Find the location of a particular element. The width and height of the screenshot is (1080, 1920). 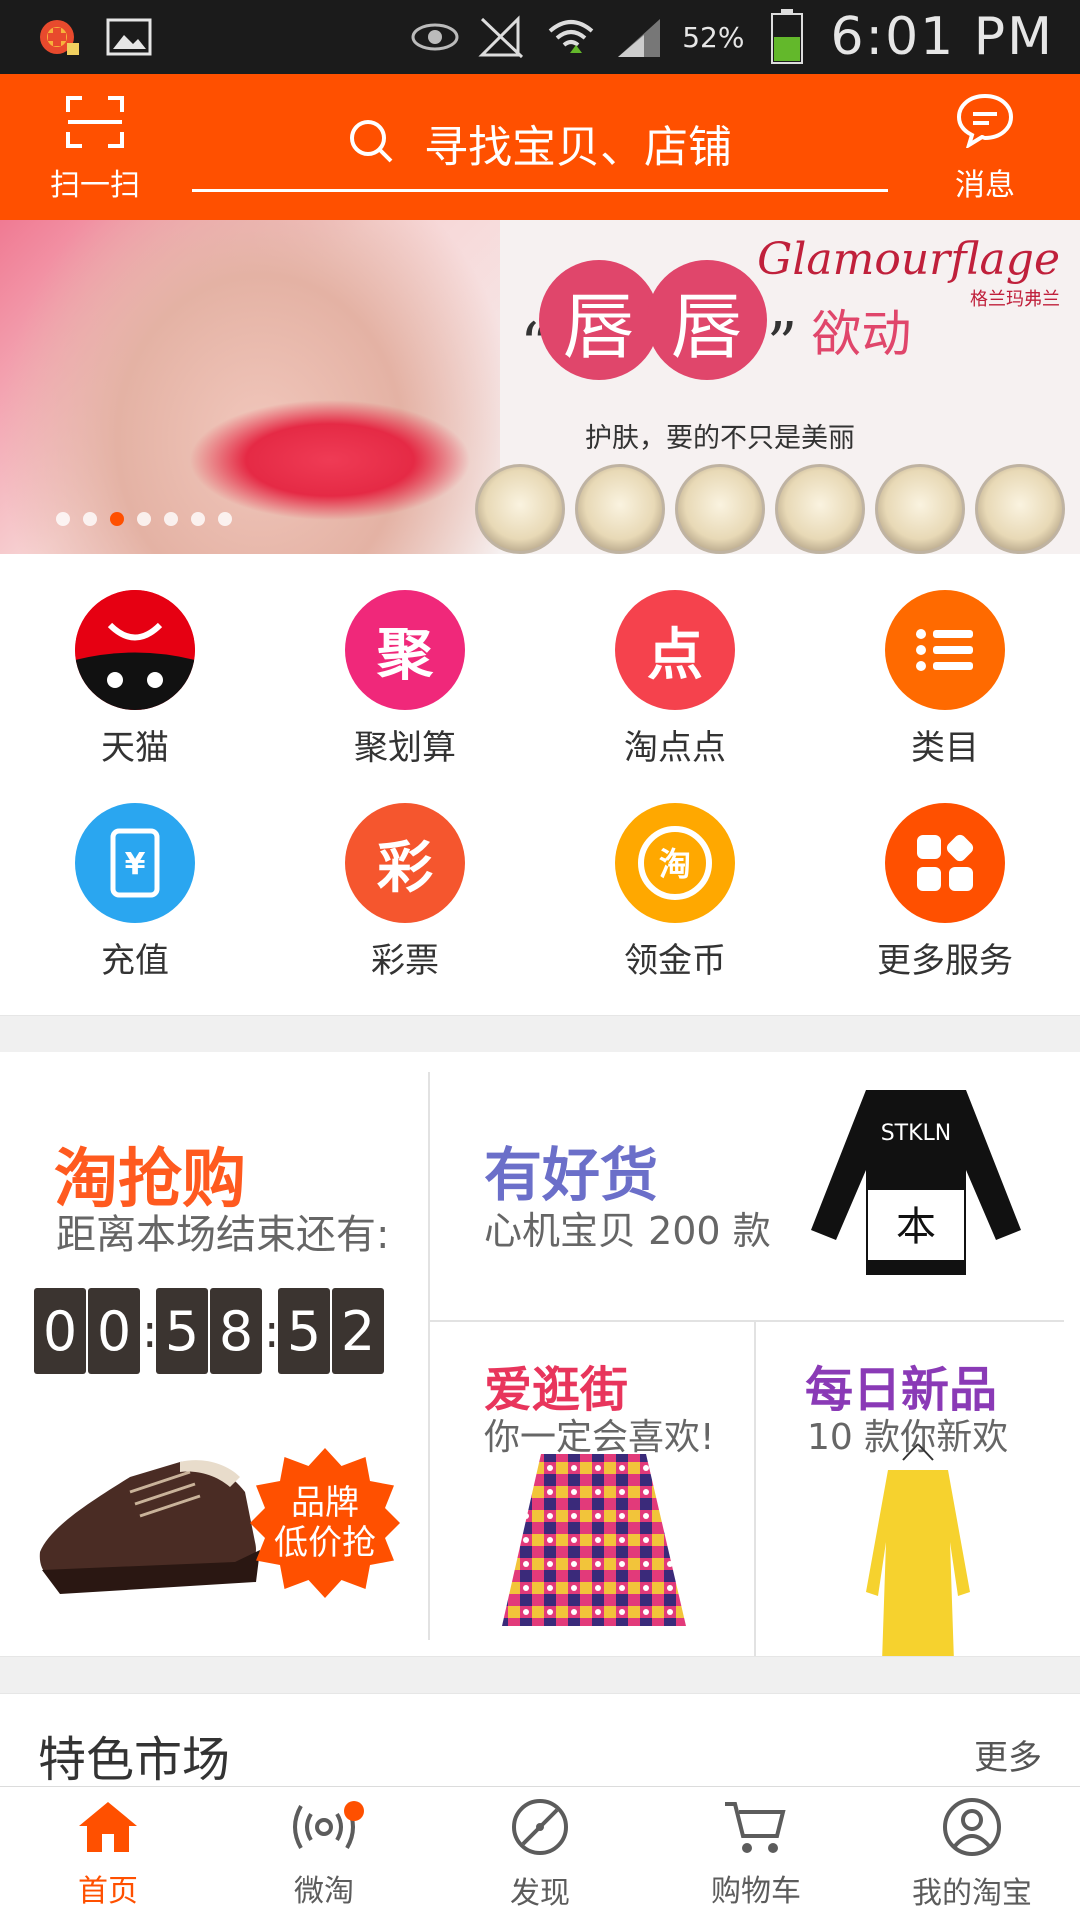

countdown-digit: 2 is located at coordinates (358, 1331).